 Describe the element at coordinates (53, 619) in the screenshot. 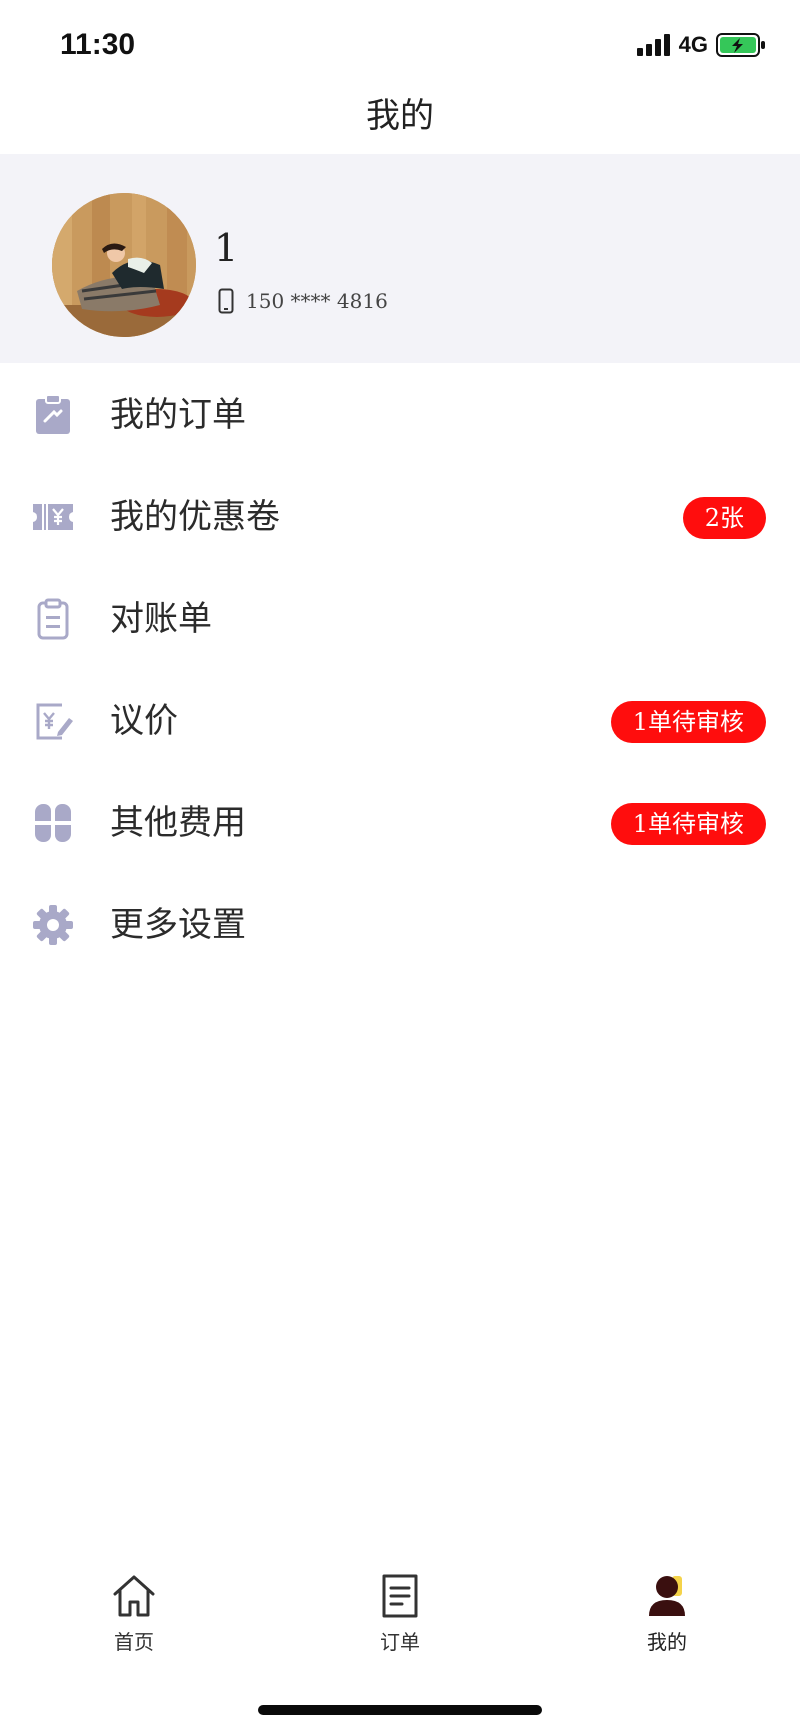

I see `statement-clipboard-icon` at that location.